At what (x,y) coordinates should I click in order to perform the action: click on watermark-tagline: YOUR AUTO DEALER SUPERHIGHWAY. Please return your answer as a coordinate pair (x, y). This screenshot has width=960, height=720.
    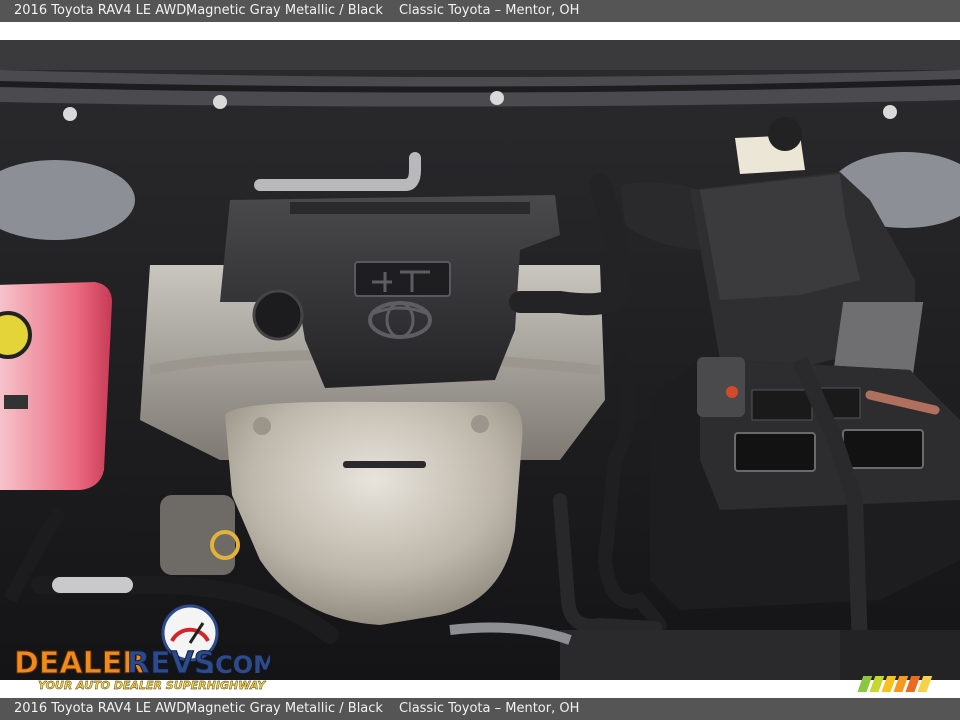
    Looking at the image, I should click on (152, 685).